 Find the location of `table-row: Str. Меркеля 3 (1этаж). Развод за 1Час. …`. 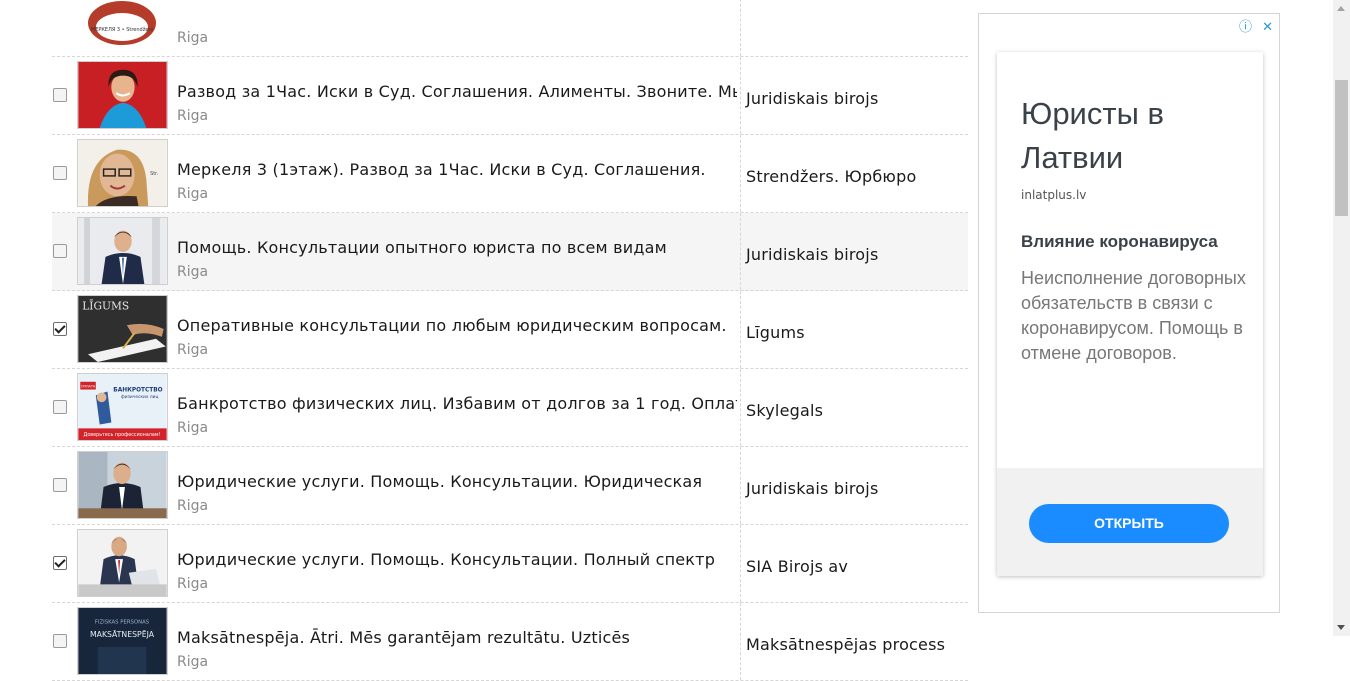

table-row: Str. Меркеля 3 (1этаж). Развод за 1Час. … is located at coordinates (510, 174).